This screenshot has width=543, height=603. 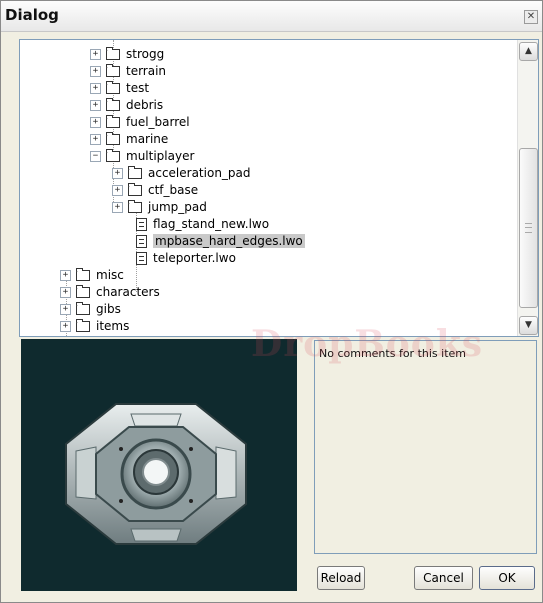 I want to click on tree-item-label: teleporter.lwo, so click(x=194, y=258).